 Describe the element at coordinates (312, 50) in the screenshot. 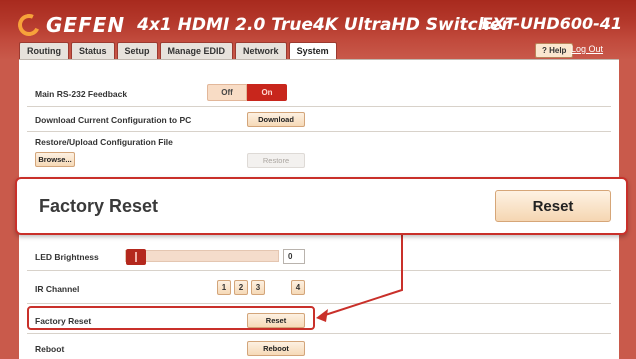

I see `tab-system: System` at that location.